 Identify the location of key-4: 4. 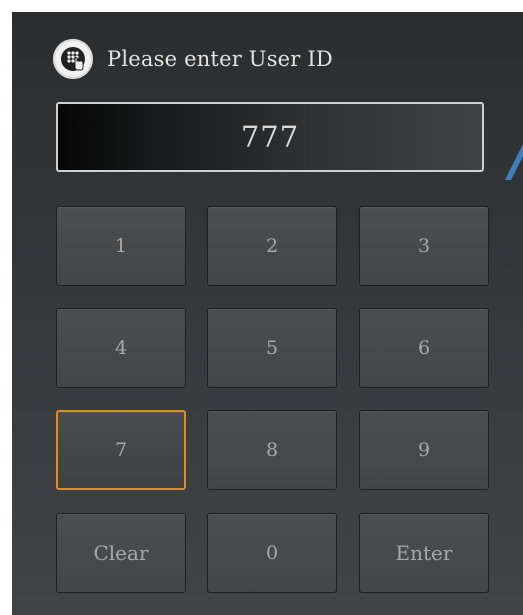
(121, 348).